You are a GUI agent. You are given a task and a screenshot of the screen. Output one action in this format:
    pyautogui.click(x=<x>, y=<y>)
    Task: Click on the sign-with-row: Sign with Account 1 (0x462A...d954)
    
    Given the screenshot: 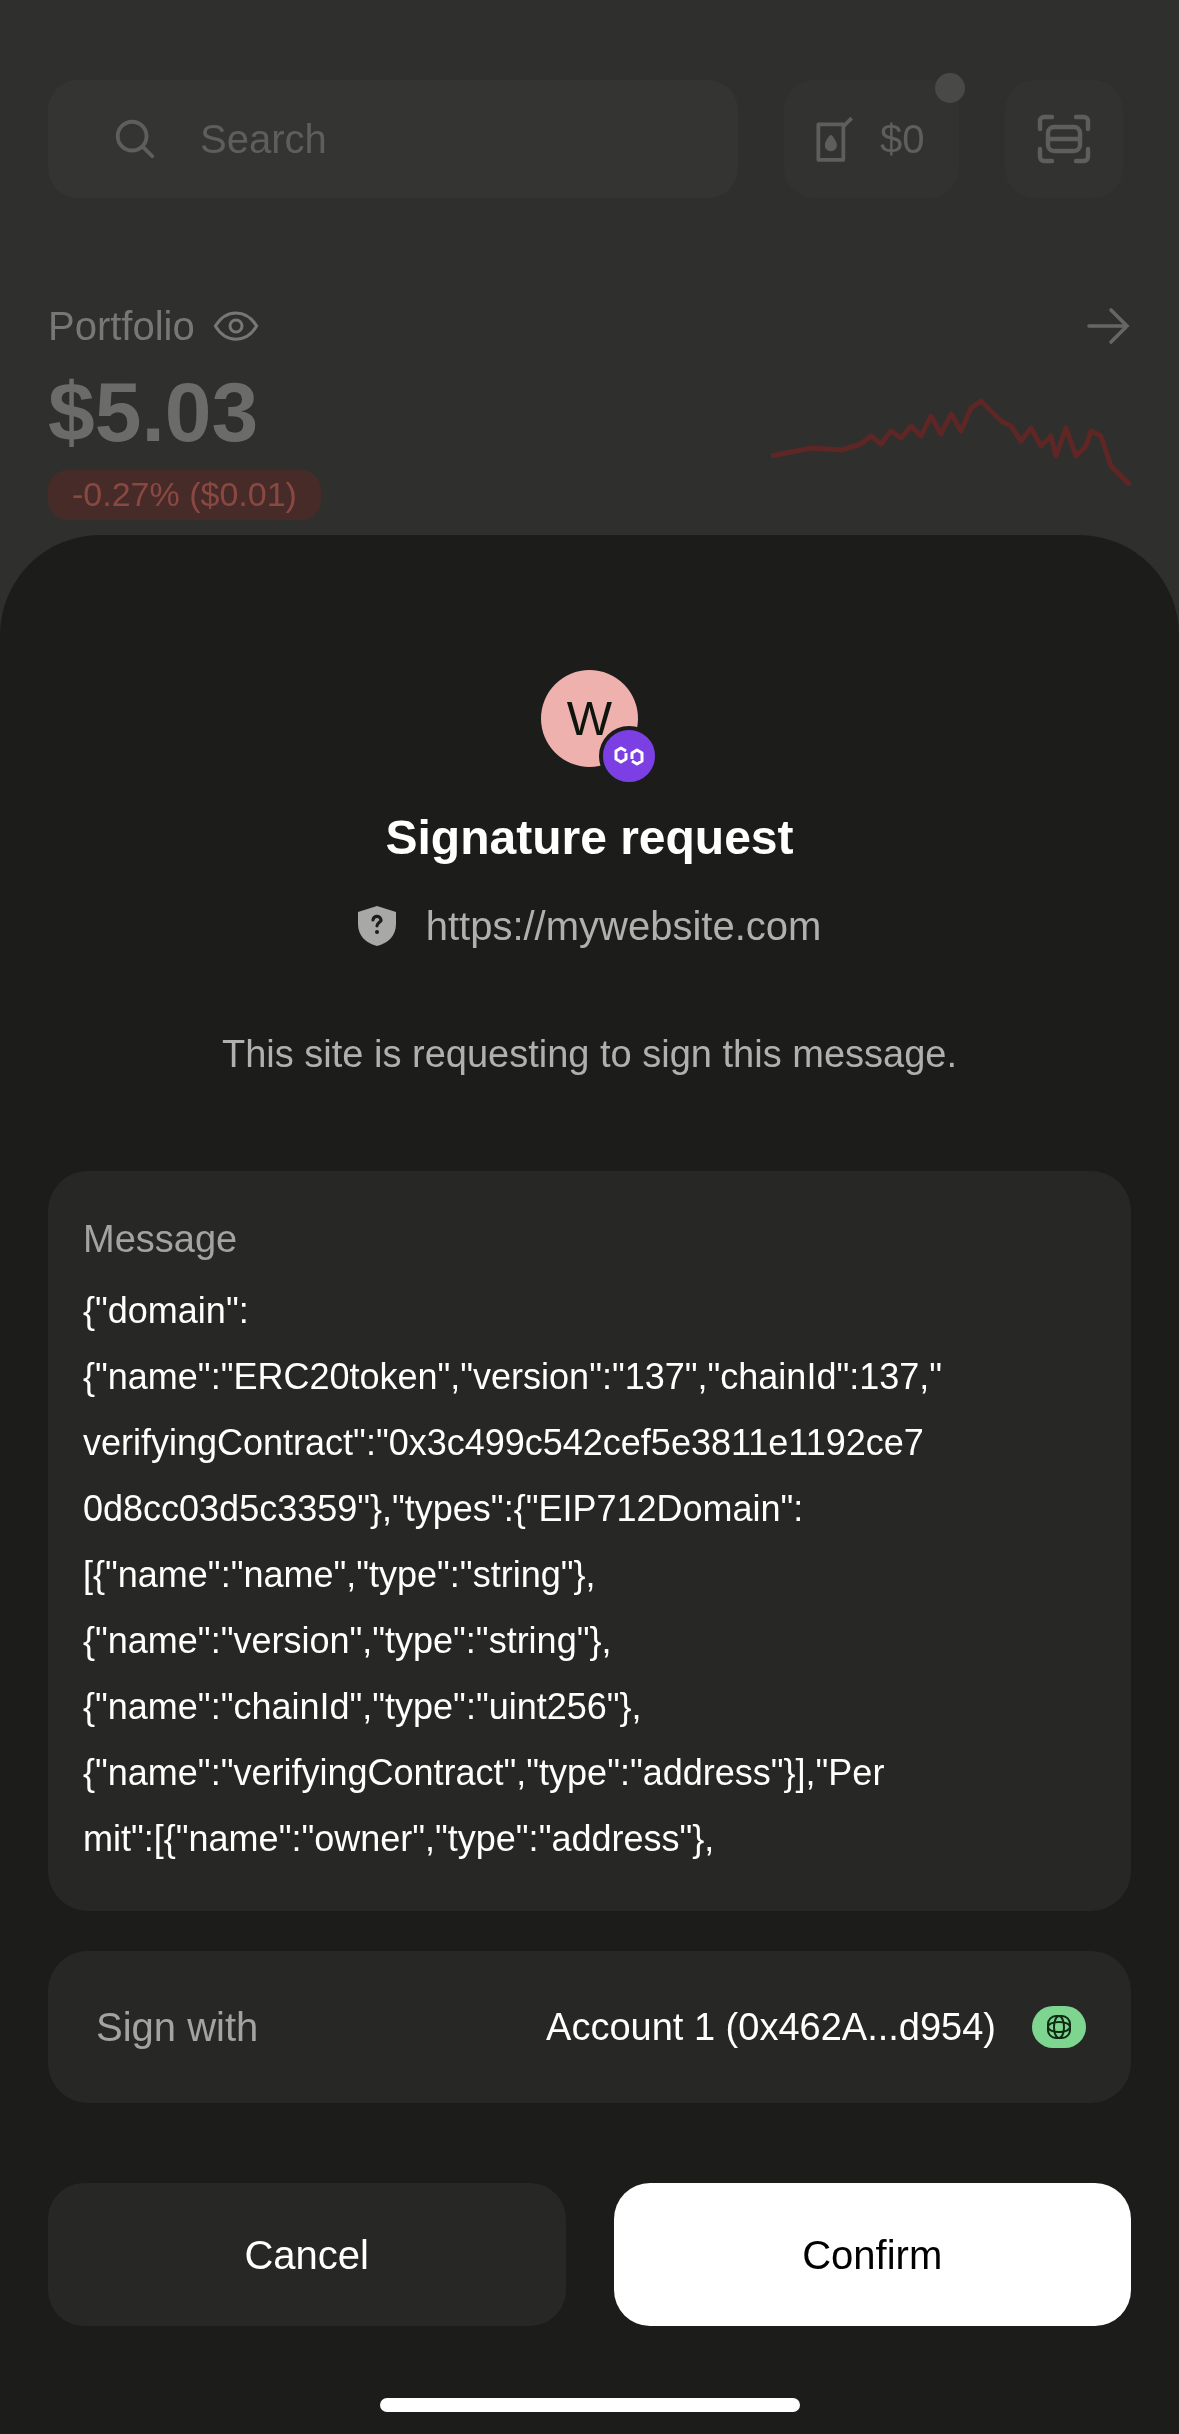 What is the action you would take?
    pyautogui.click(x=589, y=2027)
    